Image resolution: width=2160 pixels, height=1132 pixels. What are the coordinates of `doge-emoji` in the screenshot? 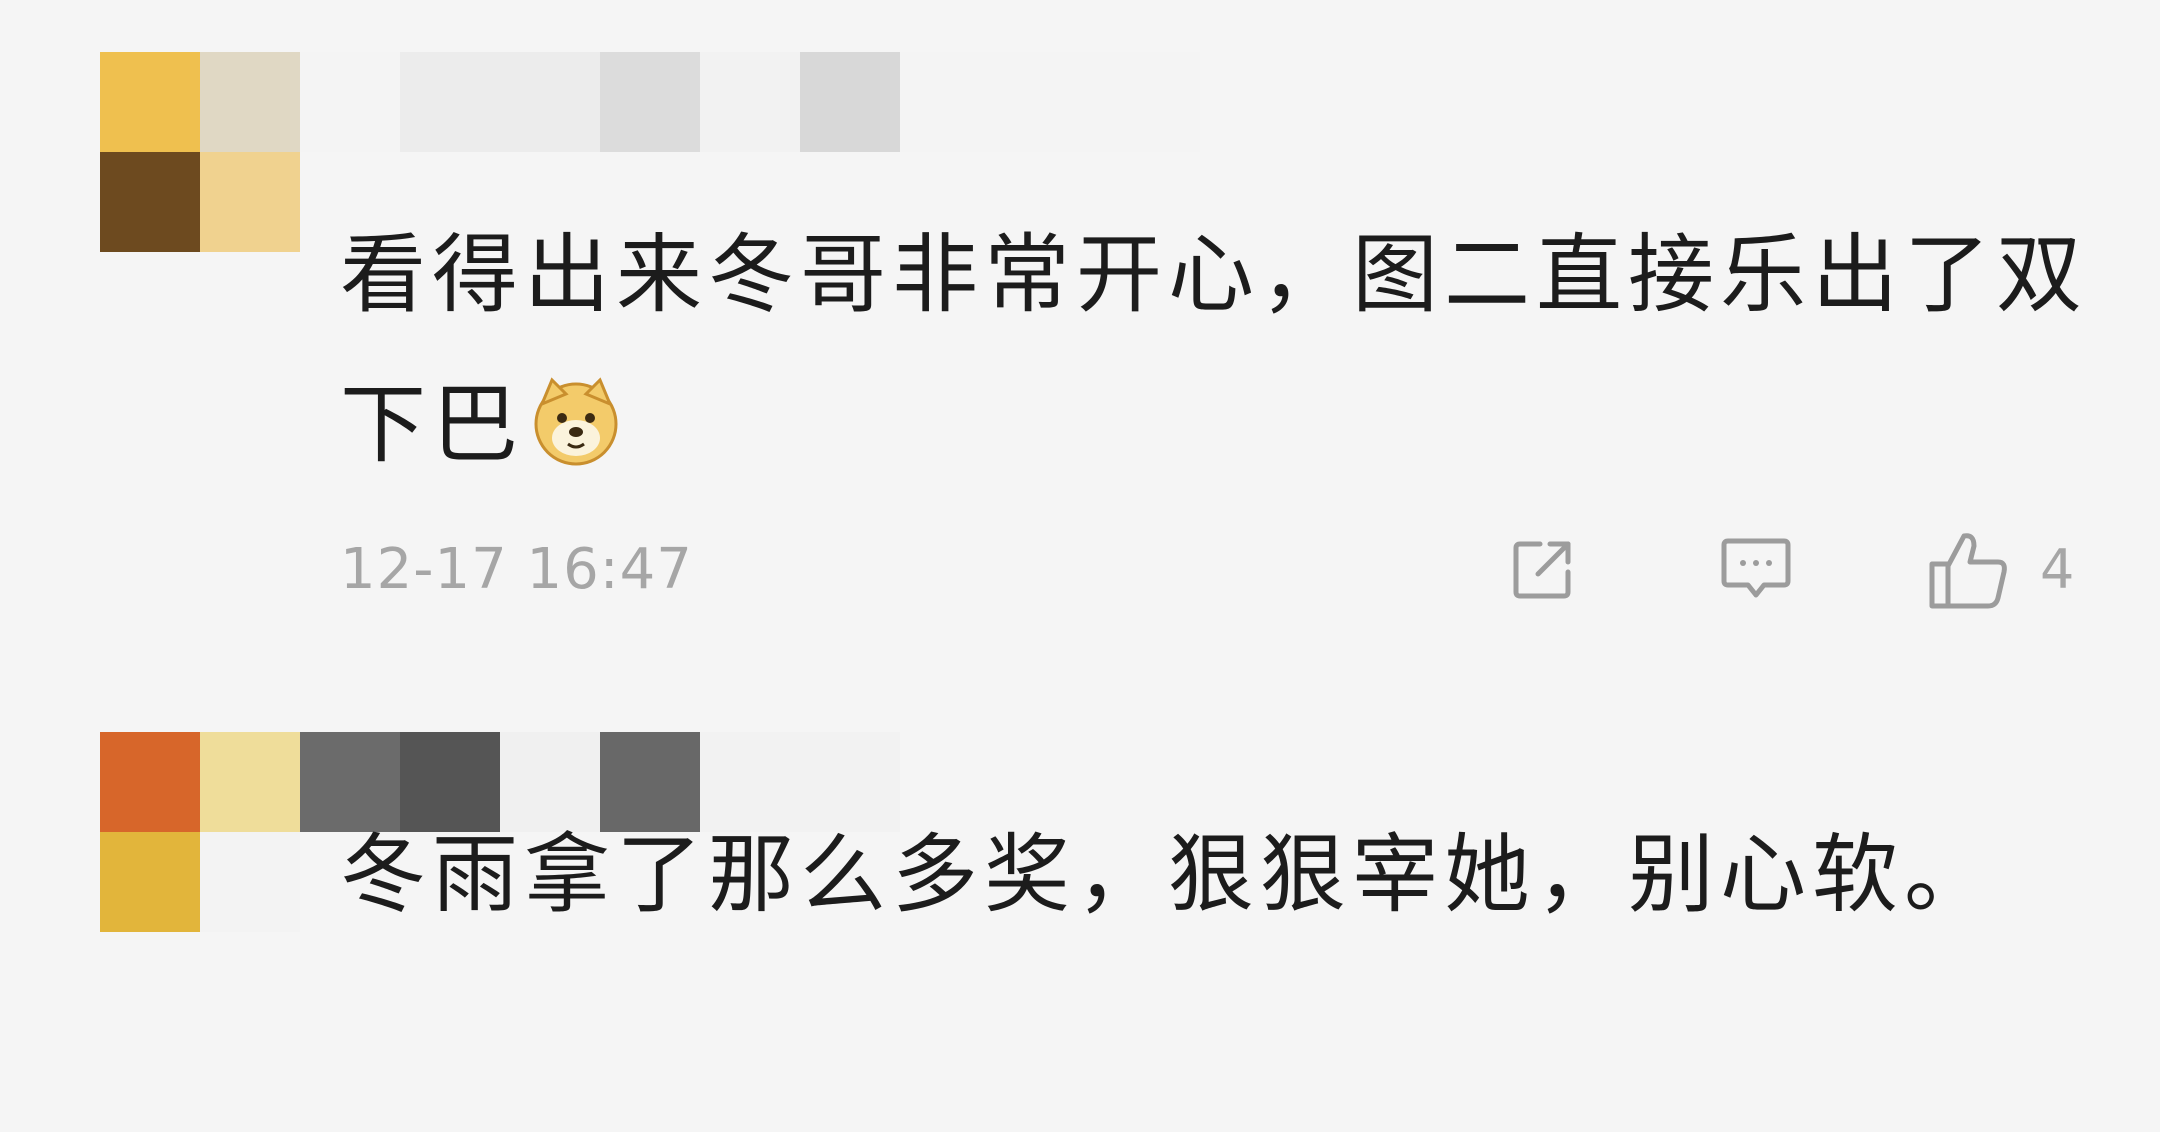 It's located at (576, 414).